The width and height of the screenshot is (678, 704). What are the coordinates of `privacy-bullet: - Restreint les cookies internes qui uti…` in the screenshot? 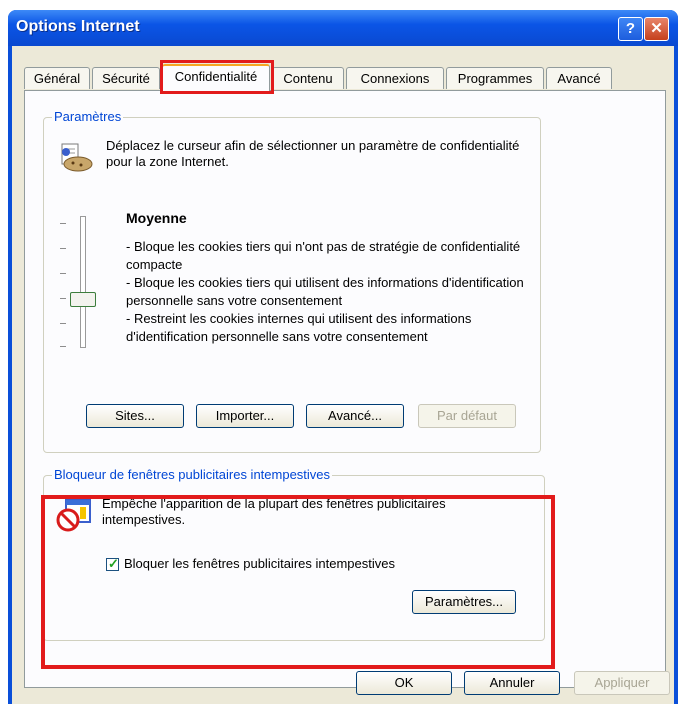 It's located at (299, 327).